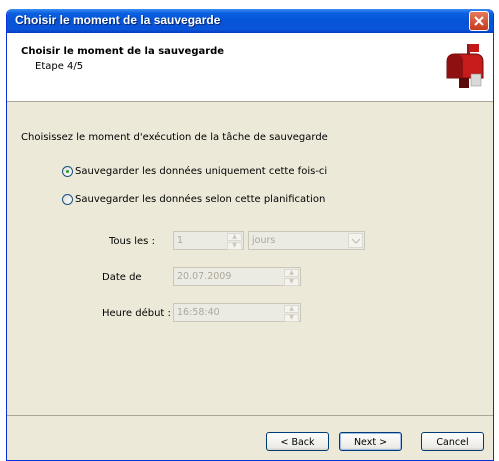  I want to click on interval-spin: ▲ ▼, so click(234, 241).